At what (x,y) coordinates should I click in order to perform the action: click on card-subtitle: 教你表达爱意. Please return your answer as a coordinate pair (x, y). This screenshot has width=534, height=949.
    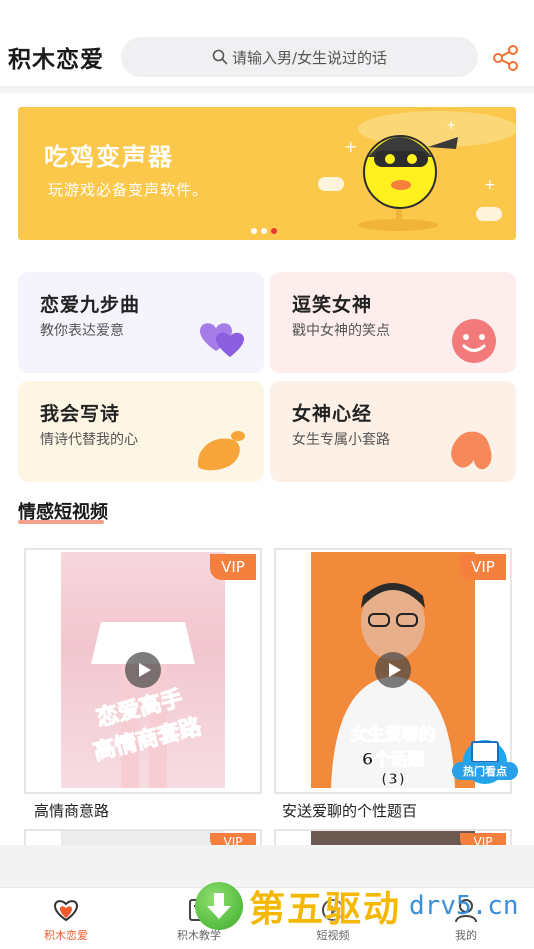
    Looking at the image, I should click on (82, 331).